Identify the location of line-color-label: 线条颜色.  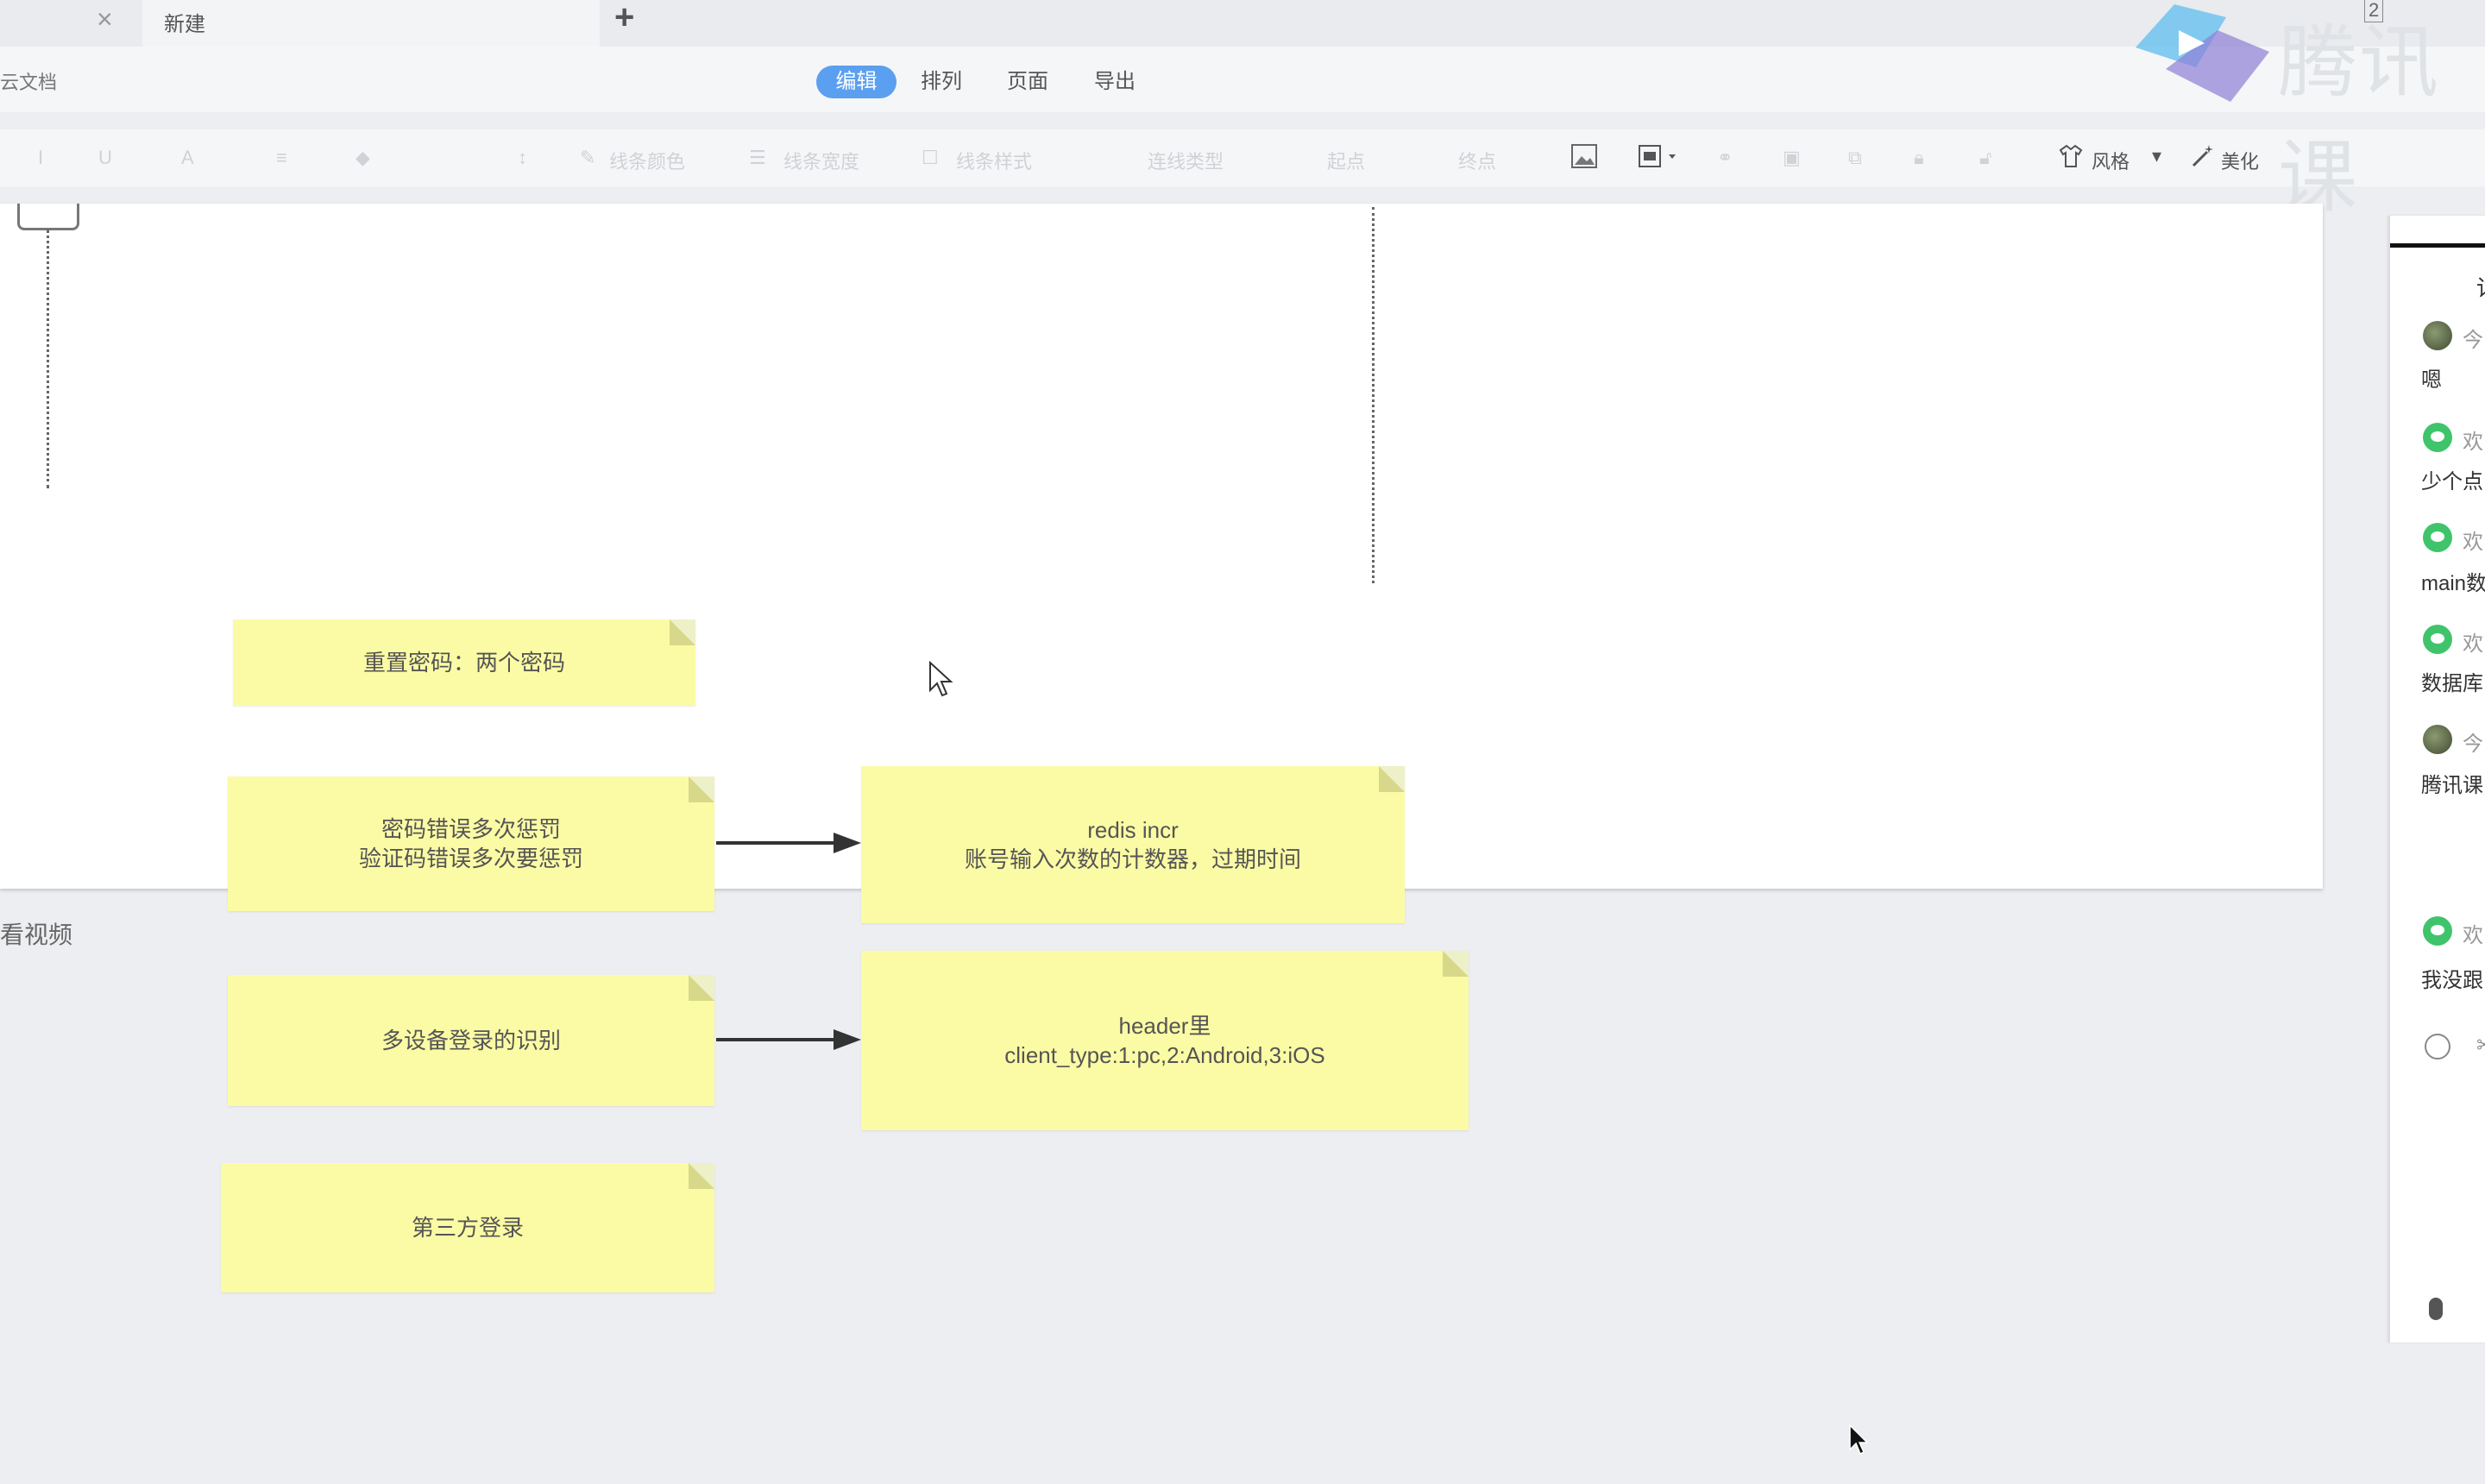
(647, 160).